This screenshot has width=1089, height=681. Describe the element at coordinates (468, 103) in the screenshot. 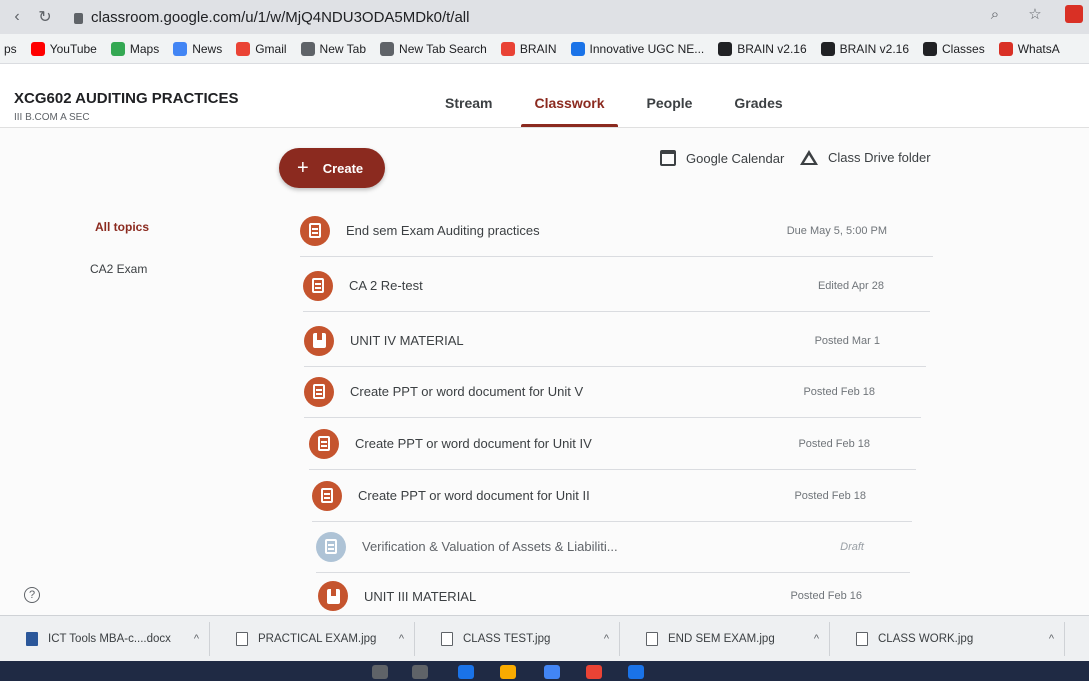

I see `tab-stream: Stream` at that location.